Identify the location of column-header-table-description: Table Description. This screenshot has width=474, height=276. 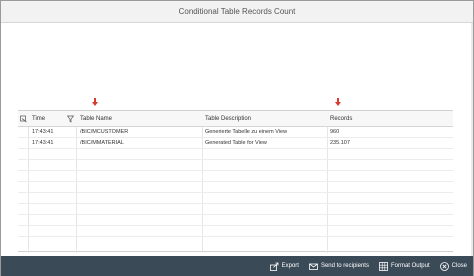
(260, 119).